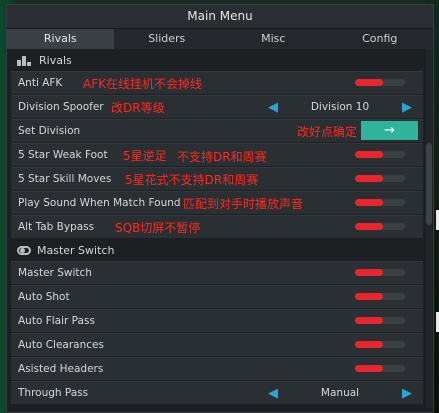 This screenshot has width=439, height=413. Describe the element at coordinates (60, 39) in the screenshot. I see `tab-rivals: Rivals` at that location.